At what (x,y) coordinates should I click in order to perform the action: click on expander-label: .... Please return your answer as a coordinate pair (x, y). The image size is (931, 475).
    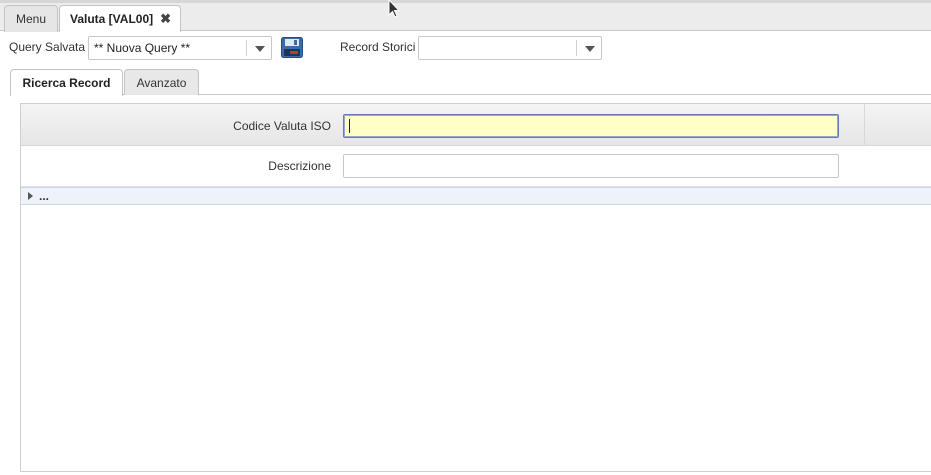
    Looking at the image, I should click on (44, 196).